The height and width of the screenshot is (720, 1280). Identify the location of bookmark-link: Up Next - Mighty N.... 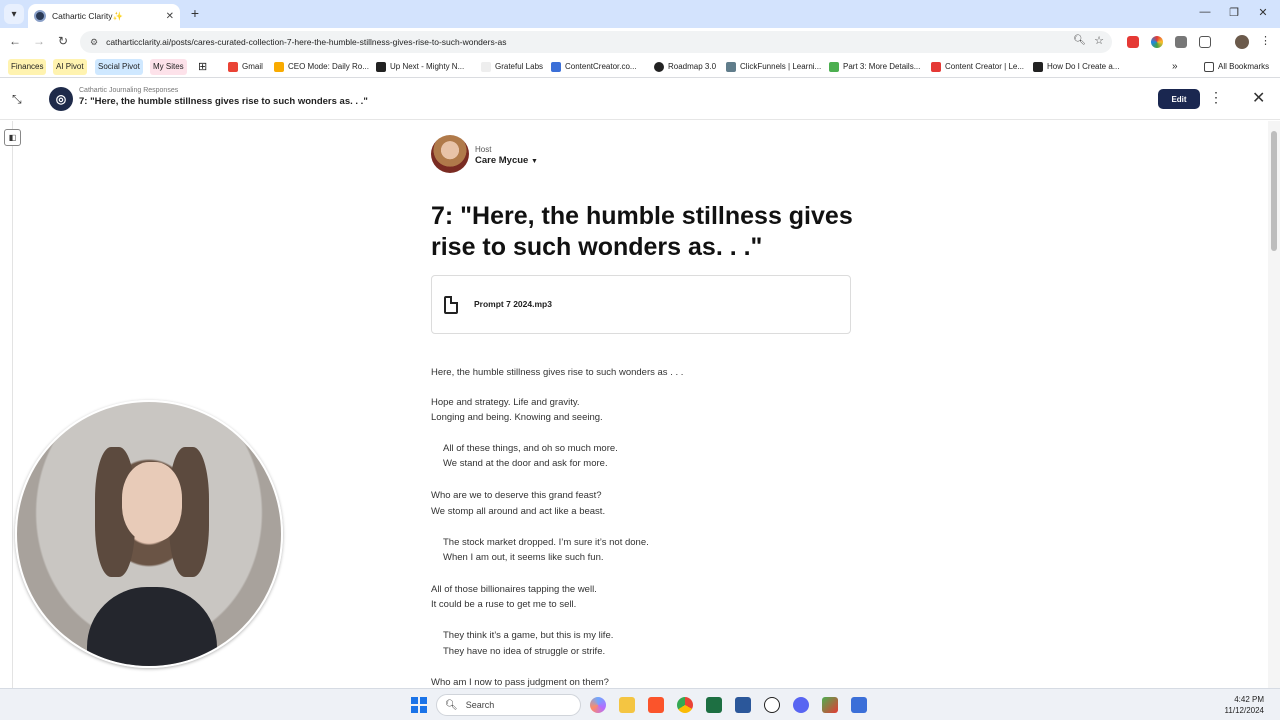
(420, 67).